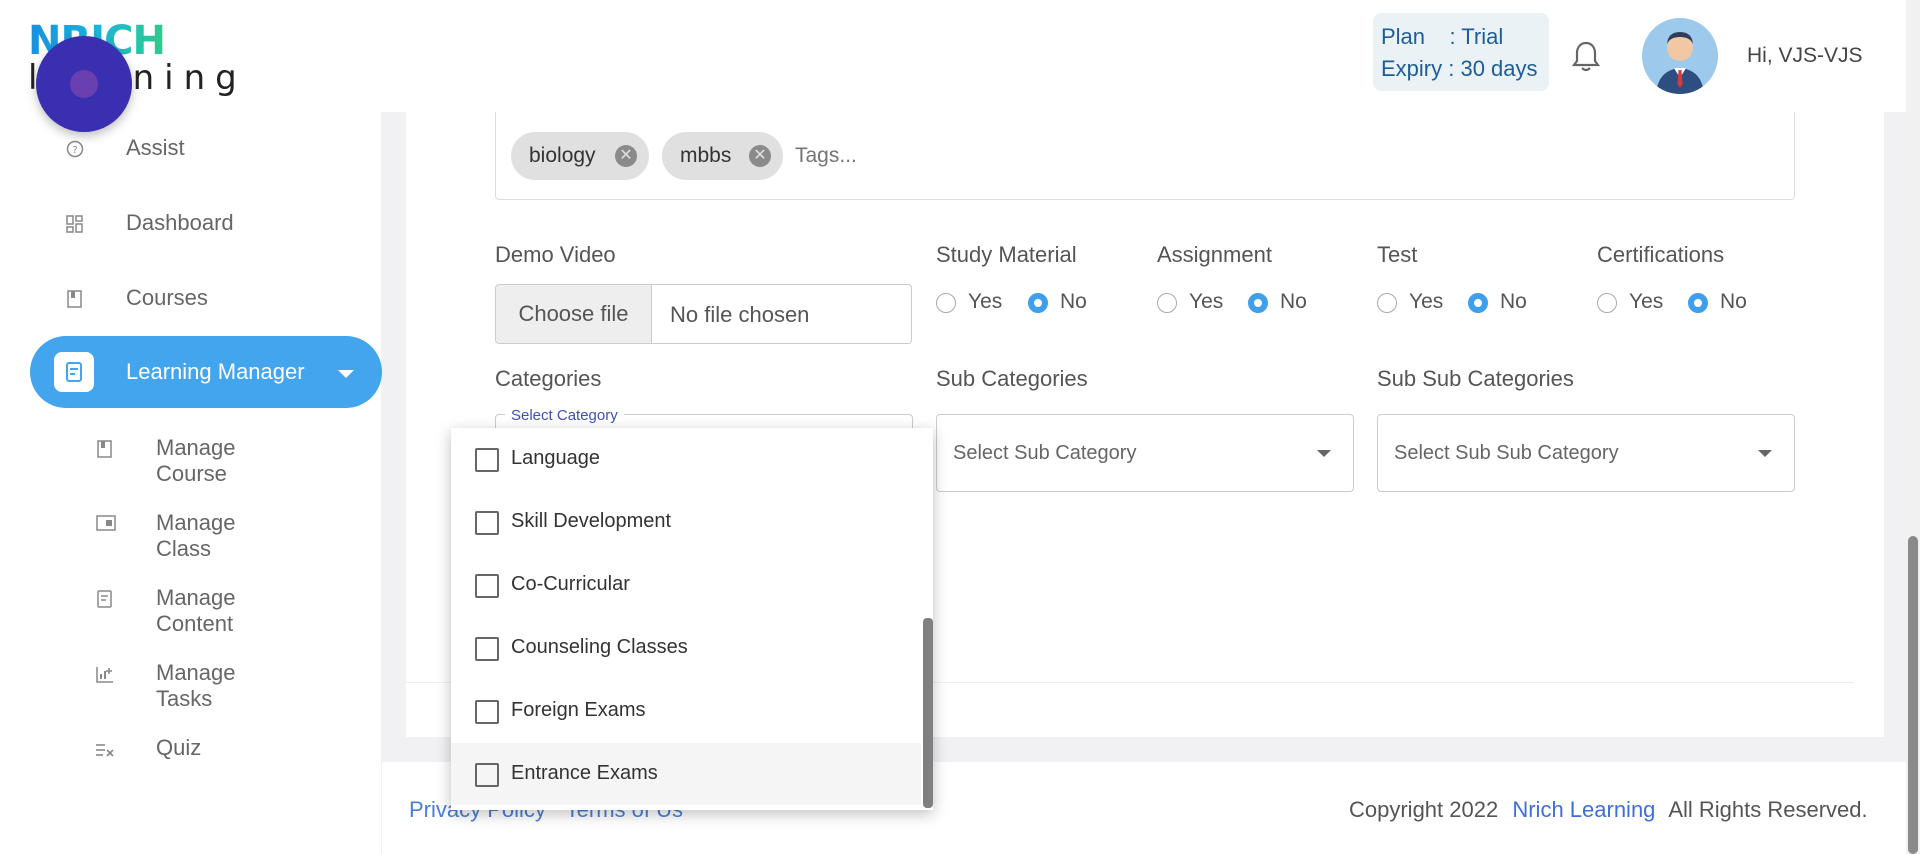 The image size is (1920, 854). Describe the element at coordinates (740, 314) in the screenshot. I see `file-status: No file chosen` at that location.